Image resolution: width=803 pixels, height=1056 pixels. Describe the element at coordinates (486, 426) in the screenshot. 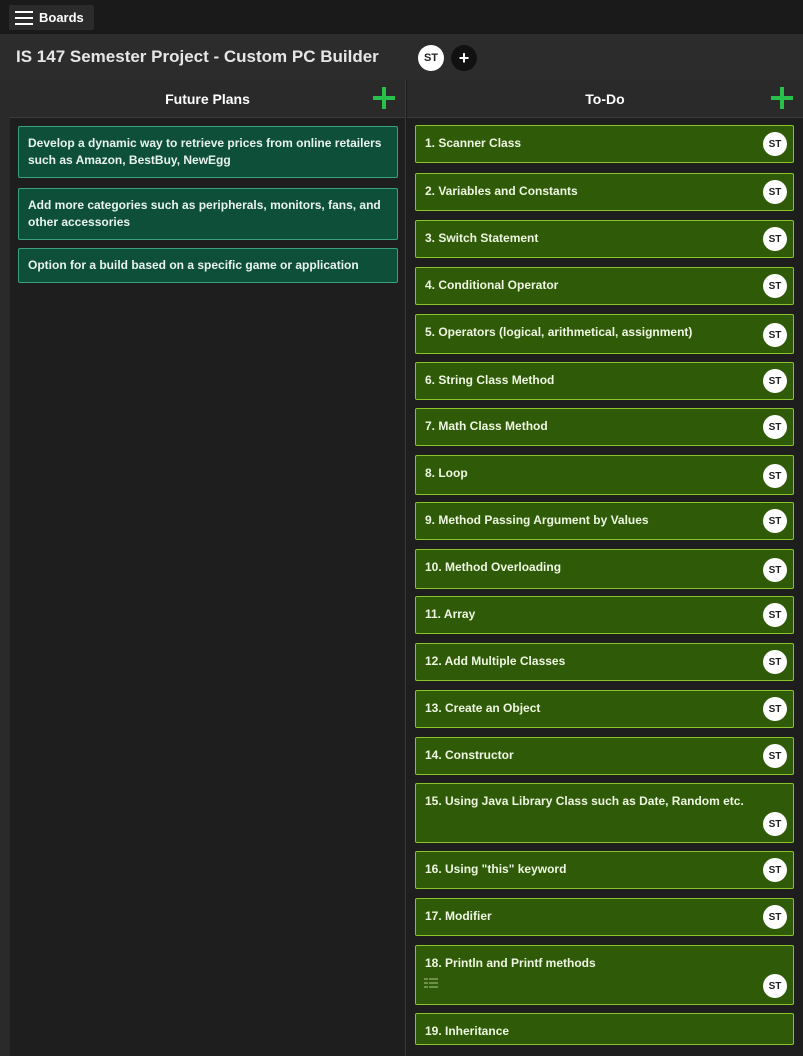

I see `card-title: 7. Math Class Method` at that location.